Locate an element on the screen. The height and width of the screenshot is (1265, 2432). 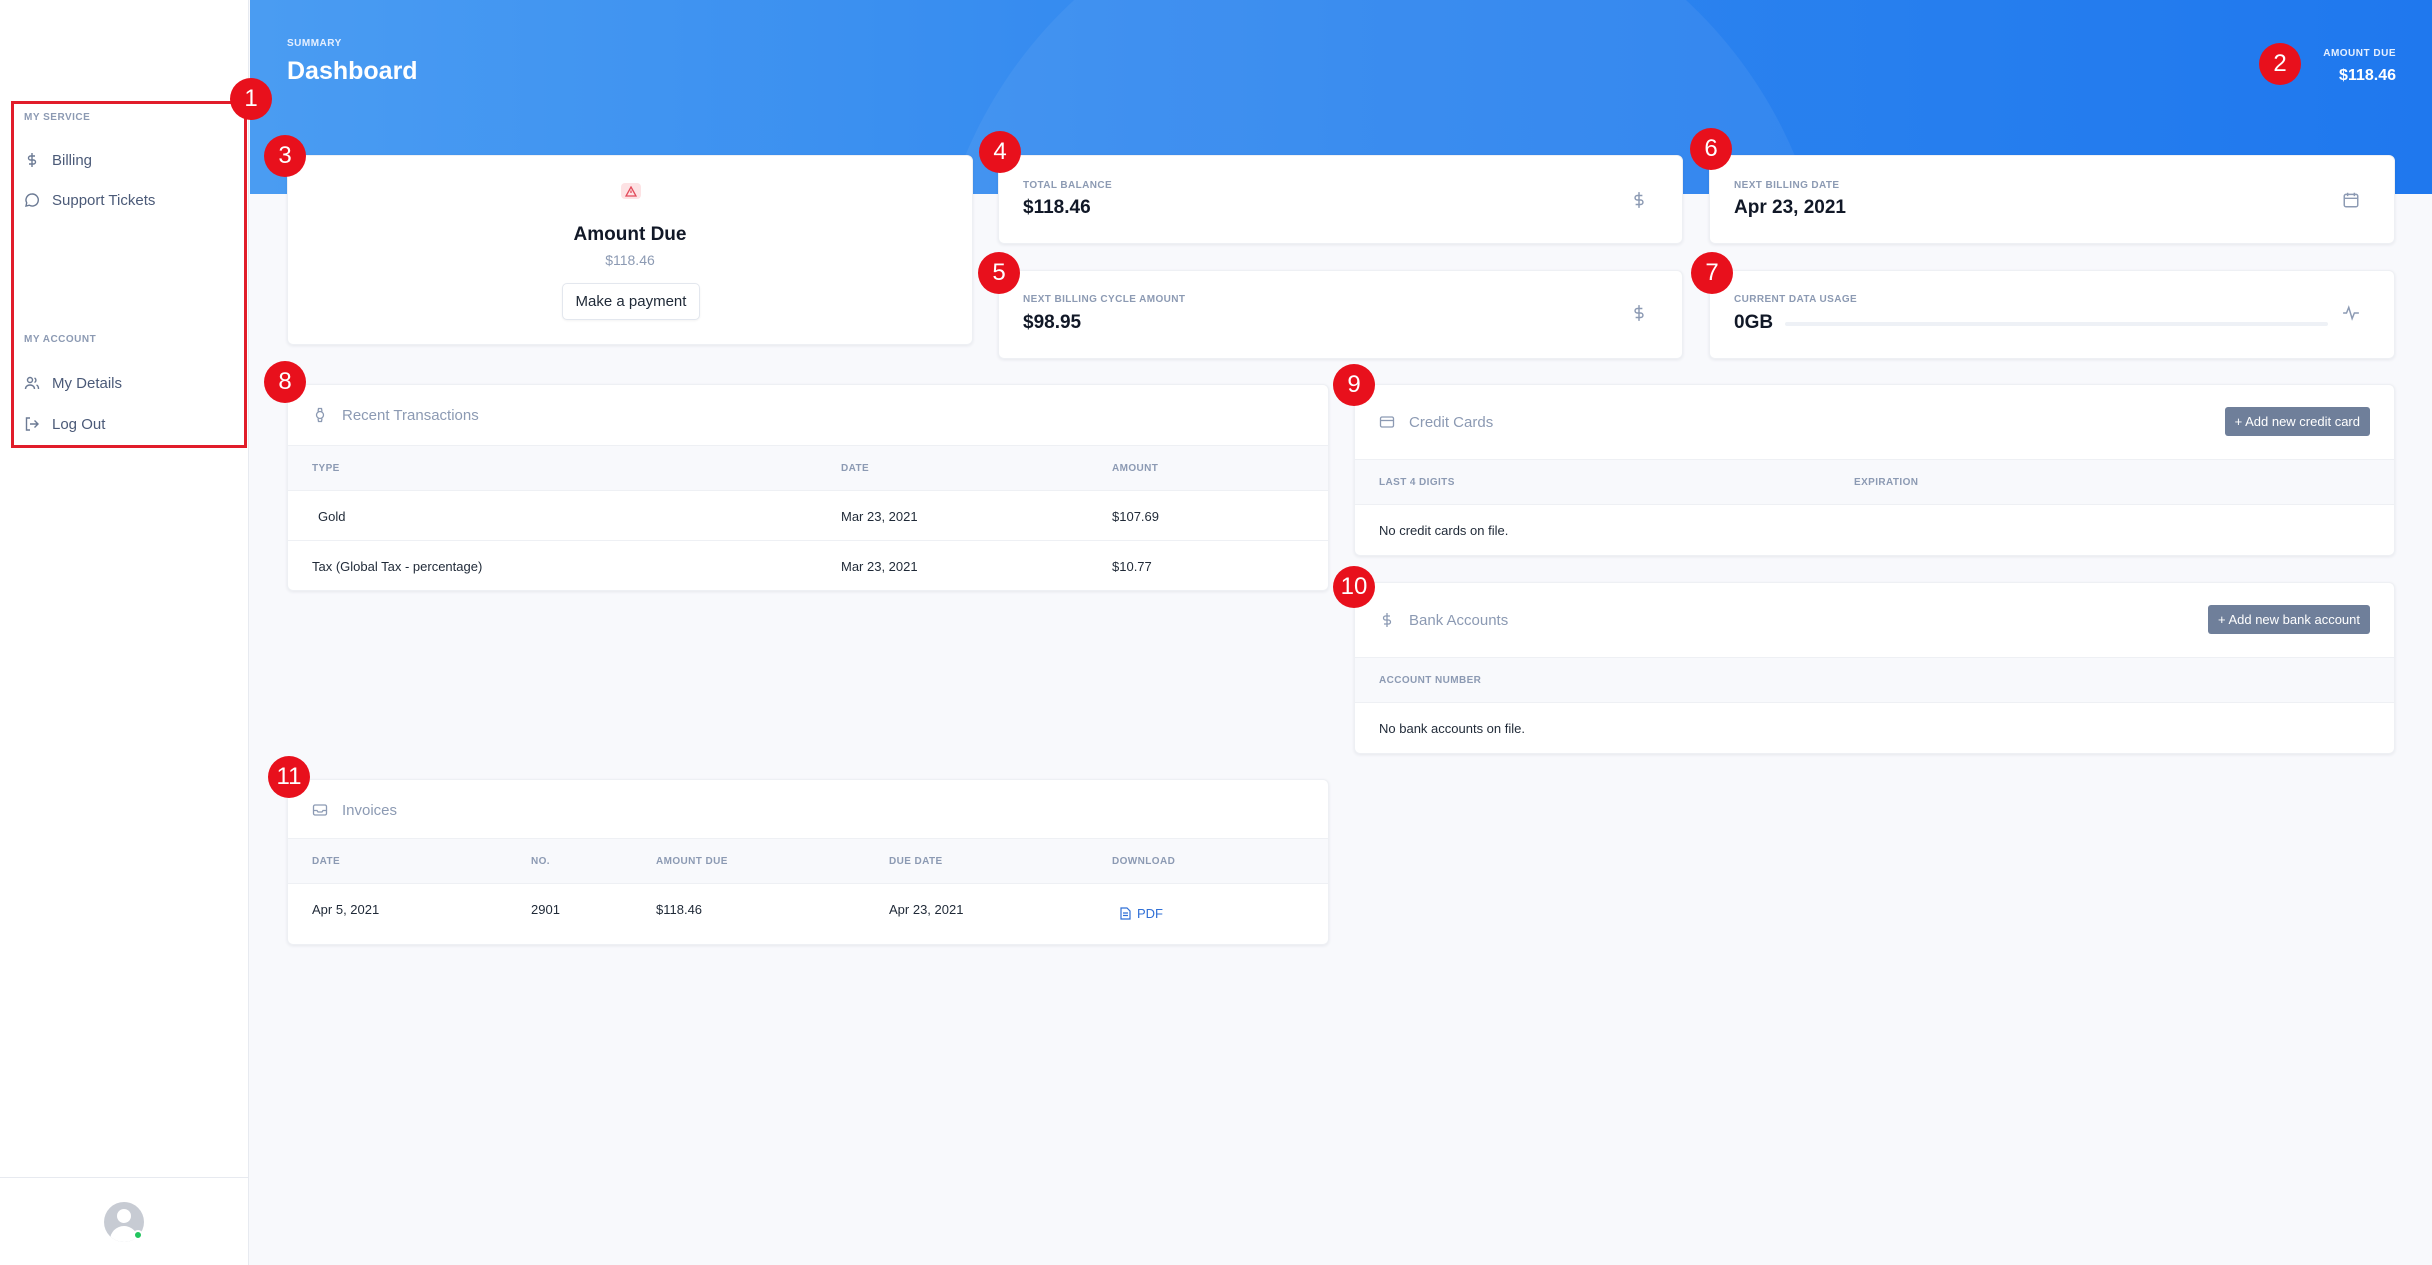
next-billing-date-card: NEXT BILLING DATE Apr 23, 2021 is located at coordinates (2052, 199).